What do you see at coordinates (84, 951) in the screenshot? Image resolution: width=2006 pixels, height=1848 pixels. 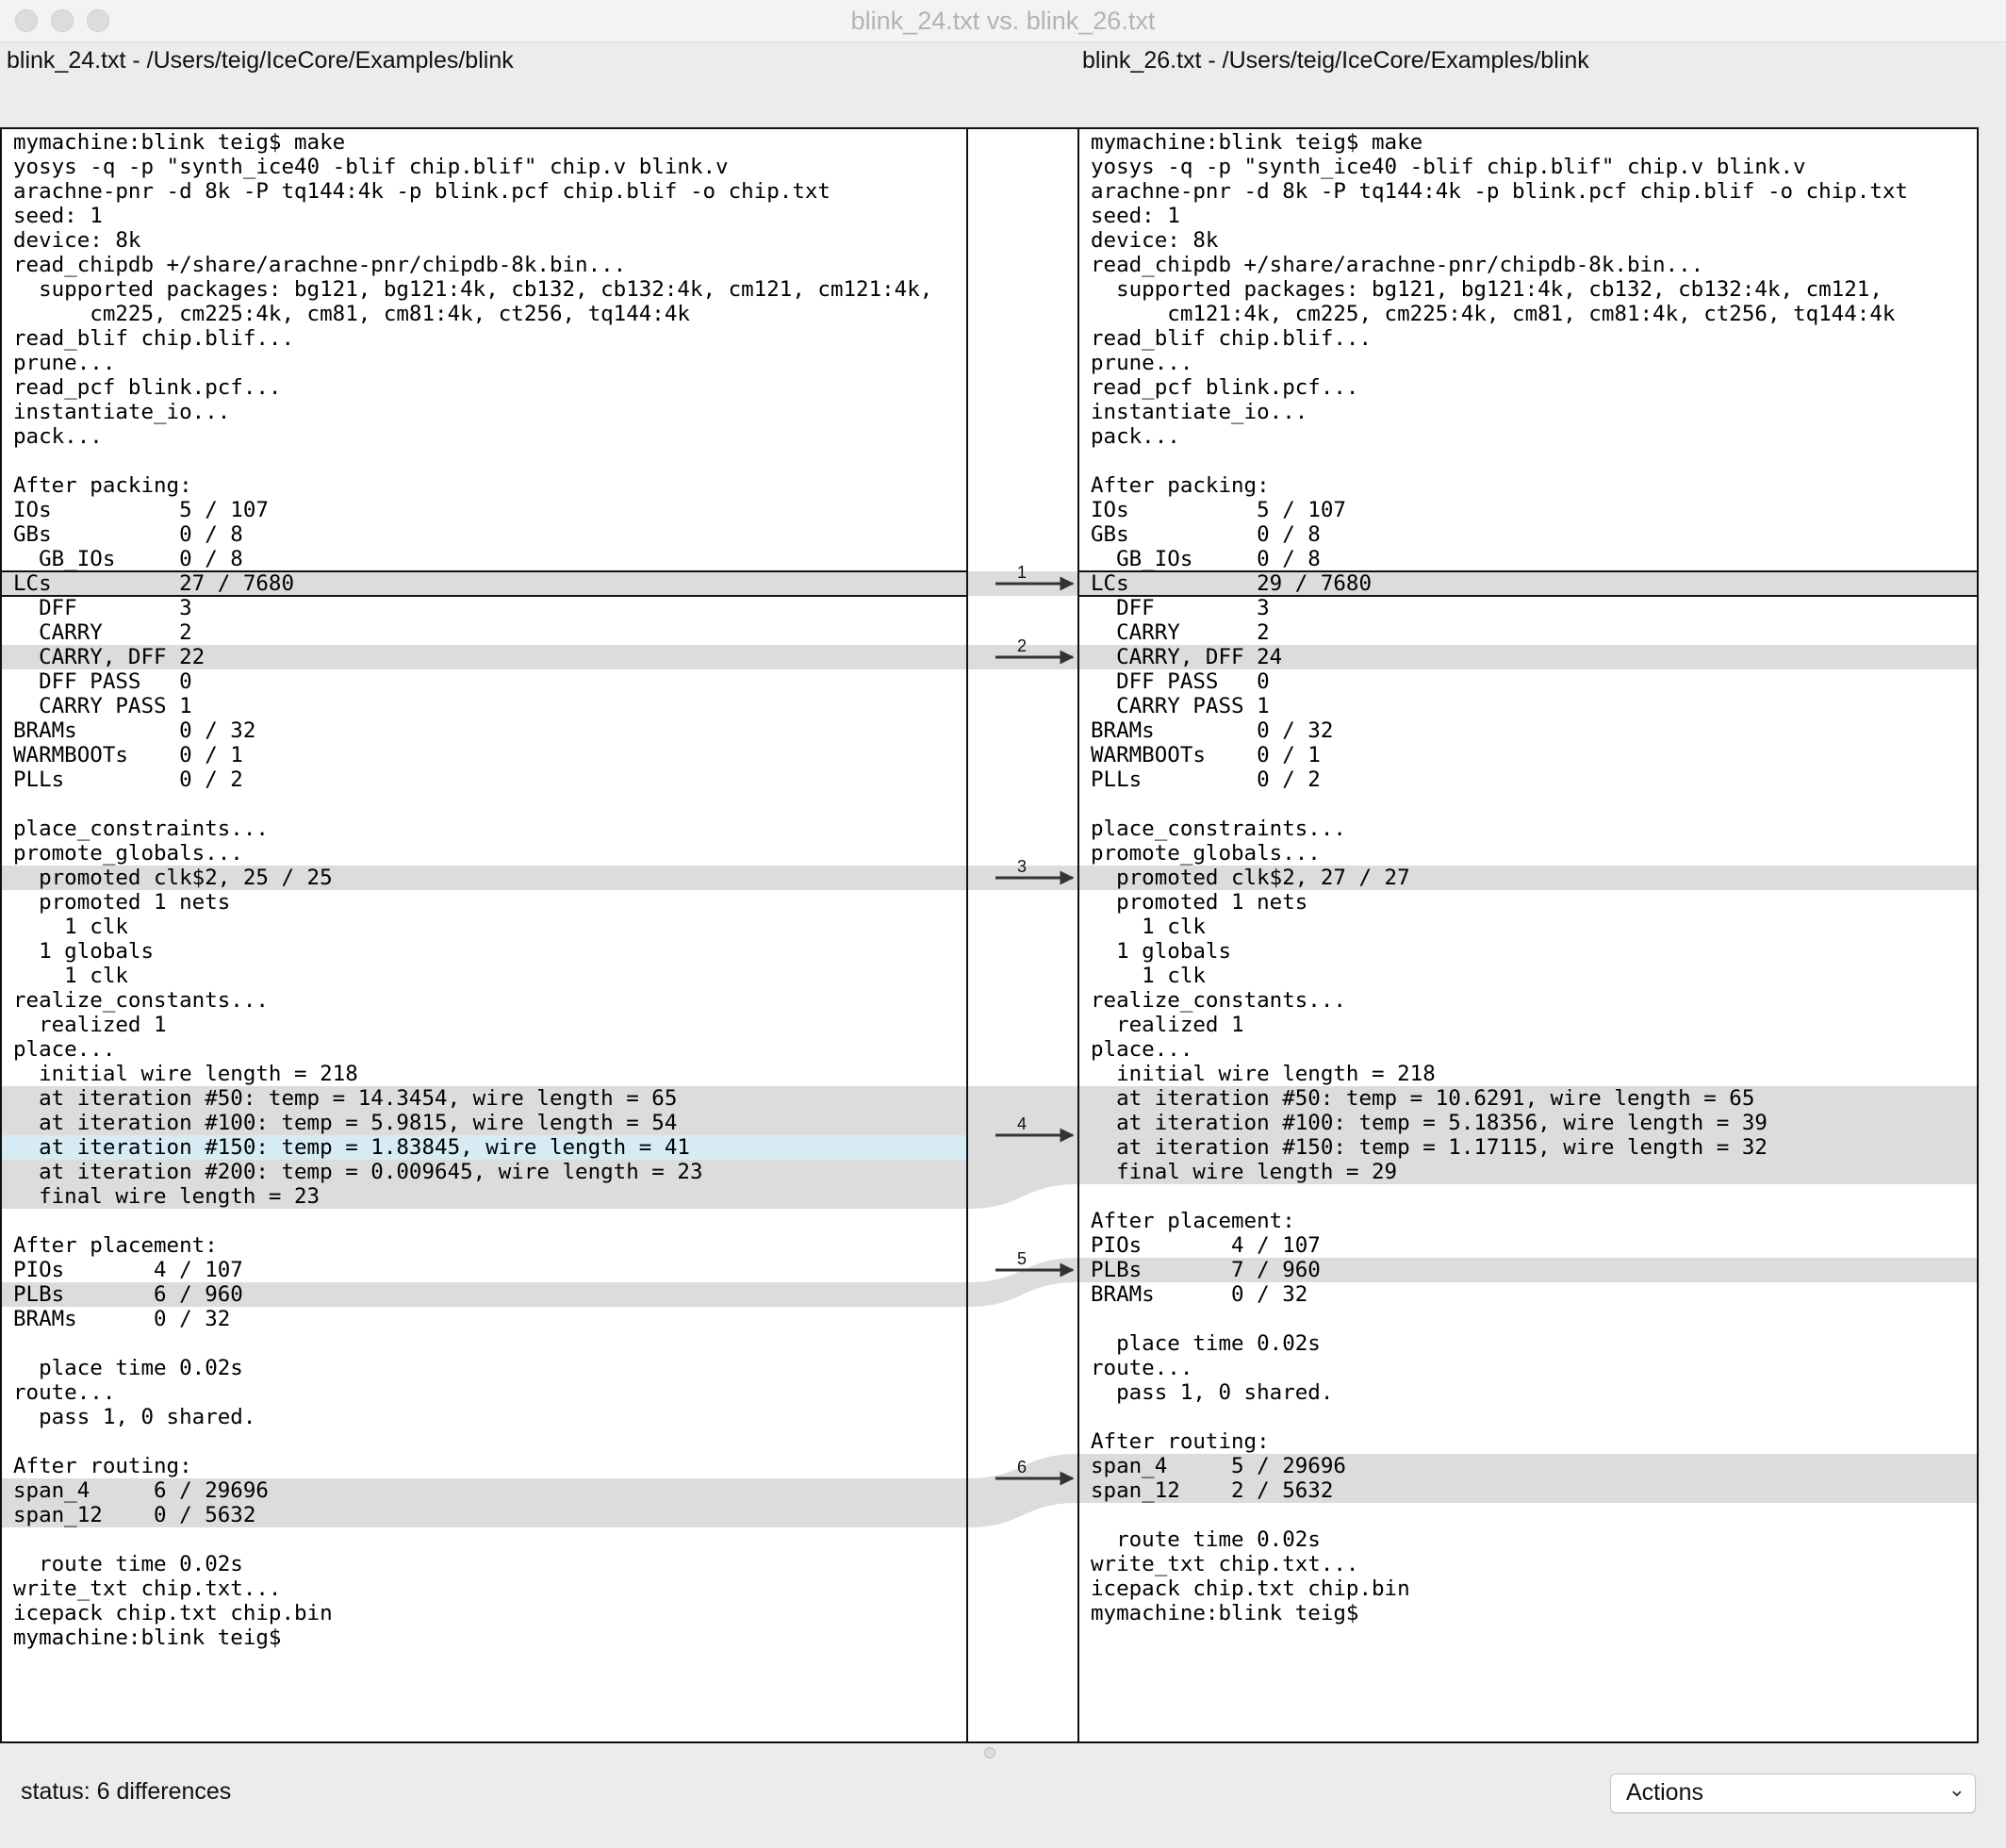 I see `left-text-line: 1 globals` at bounding box center [84, 951].